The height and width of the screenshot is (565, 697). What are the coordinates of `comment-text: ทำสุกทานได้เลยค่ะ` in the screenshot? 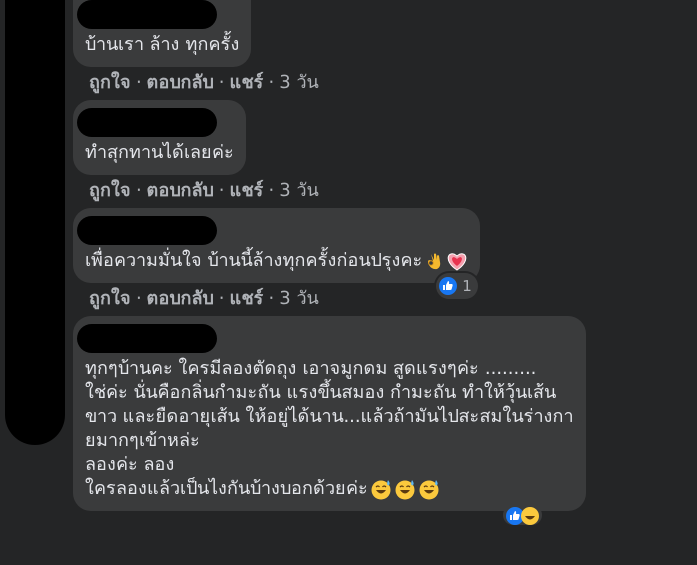 It's located at (159, 153).